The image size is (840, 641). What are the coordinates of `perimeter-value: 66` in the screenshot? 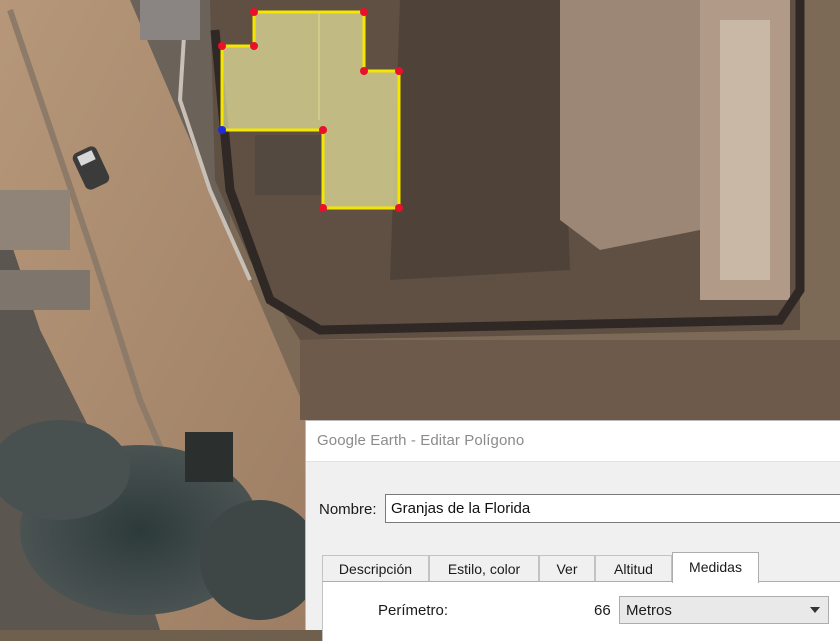 It's located at (602, 610).